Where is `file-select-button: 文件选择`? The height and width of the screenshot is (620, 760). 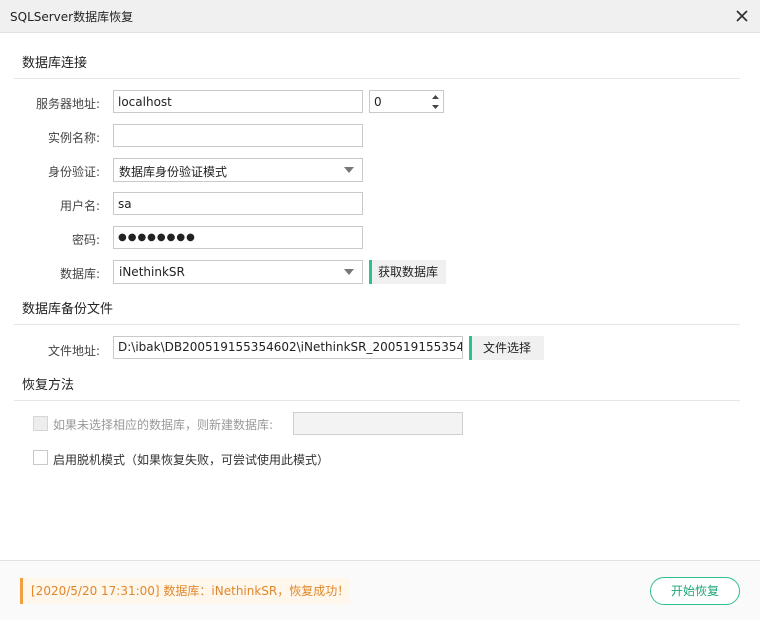
file-select-button: 文件选择 is located at coordinates (506, 348).